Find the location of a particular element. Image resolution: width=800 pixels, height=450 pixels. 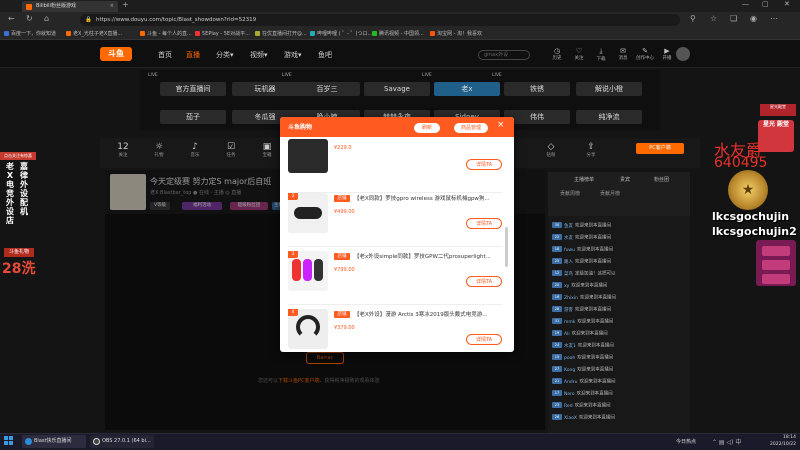

toolbar-item: ☑ 任务 is located at coordinates (231, 148).